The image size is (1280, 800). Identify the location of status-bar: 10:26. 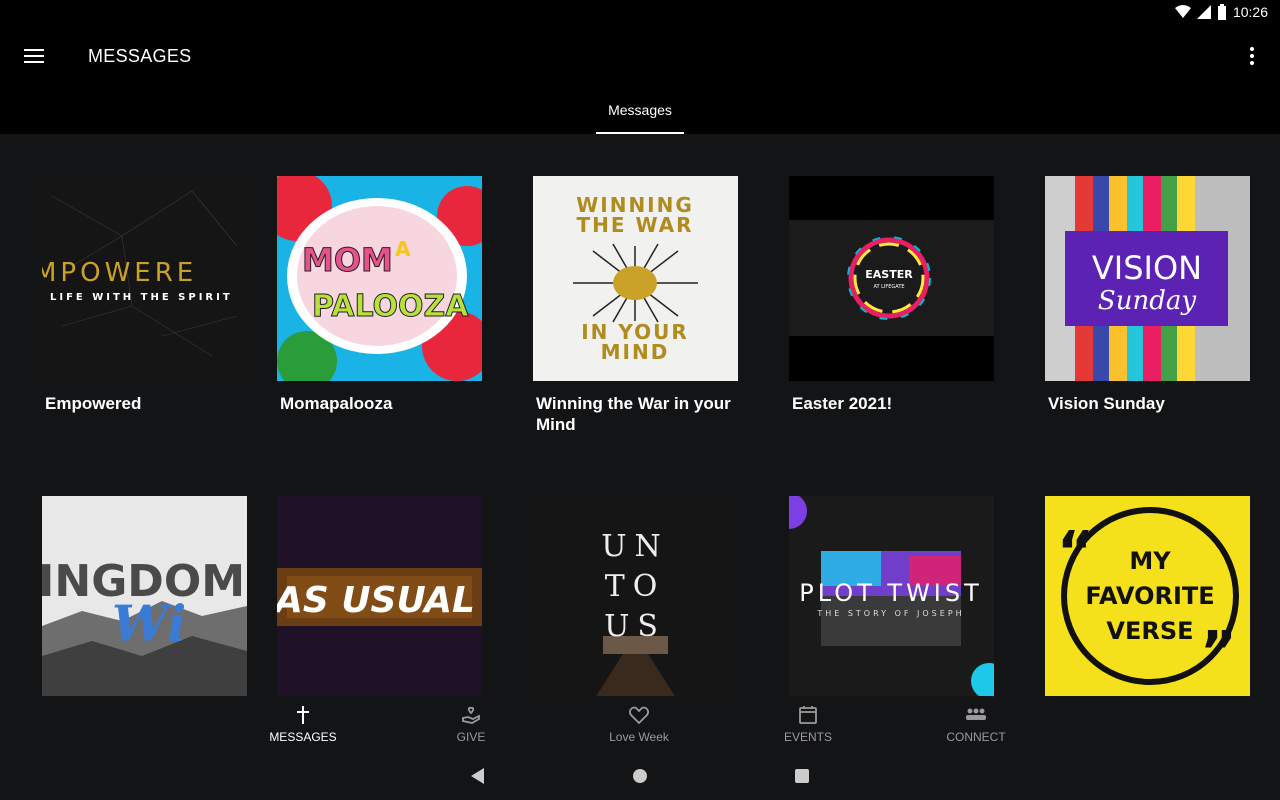
(640, 12).